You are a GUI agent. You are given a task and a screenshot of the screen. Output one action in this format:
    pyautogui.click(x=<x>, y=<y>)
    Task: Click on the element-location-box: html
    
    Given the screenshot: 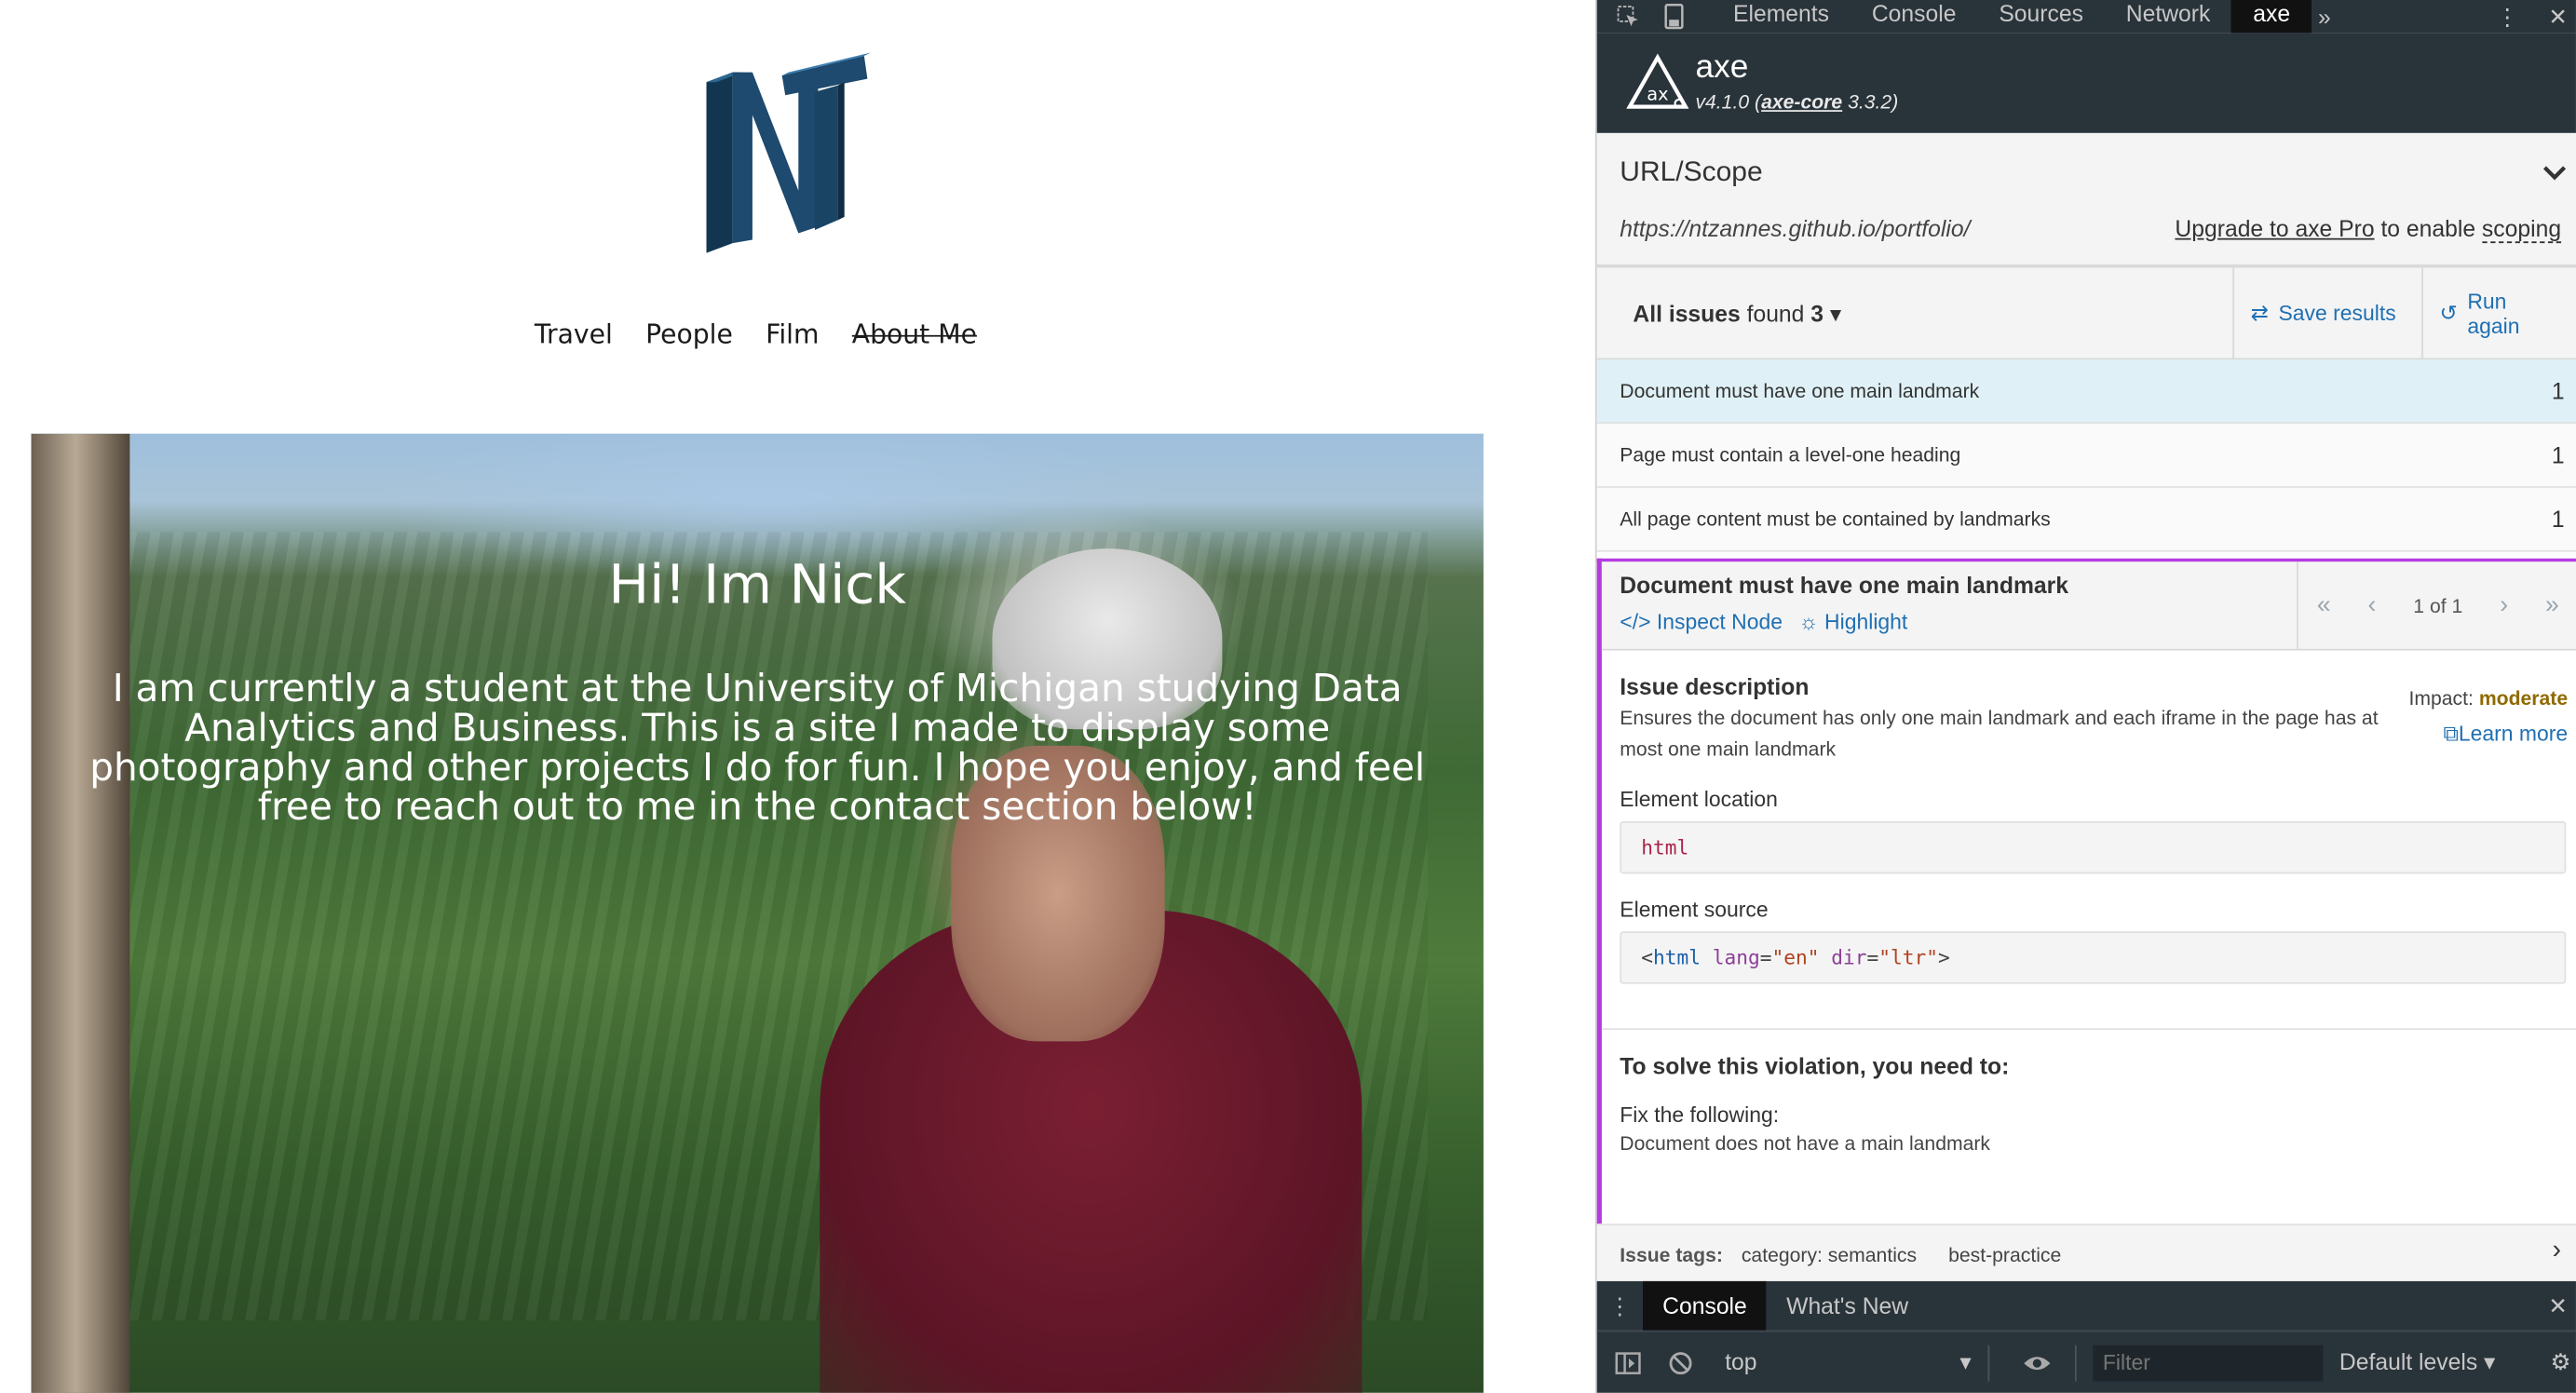 What is the action you would take?
    pyautogui.click(x=2093, y=847)
    